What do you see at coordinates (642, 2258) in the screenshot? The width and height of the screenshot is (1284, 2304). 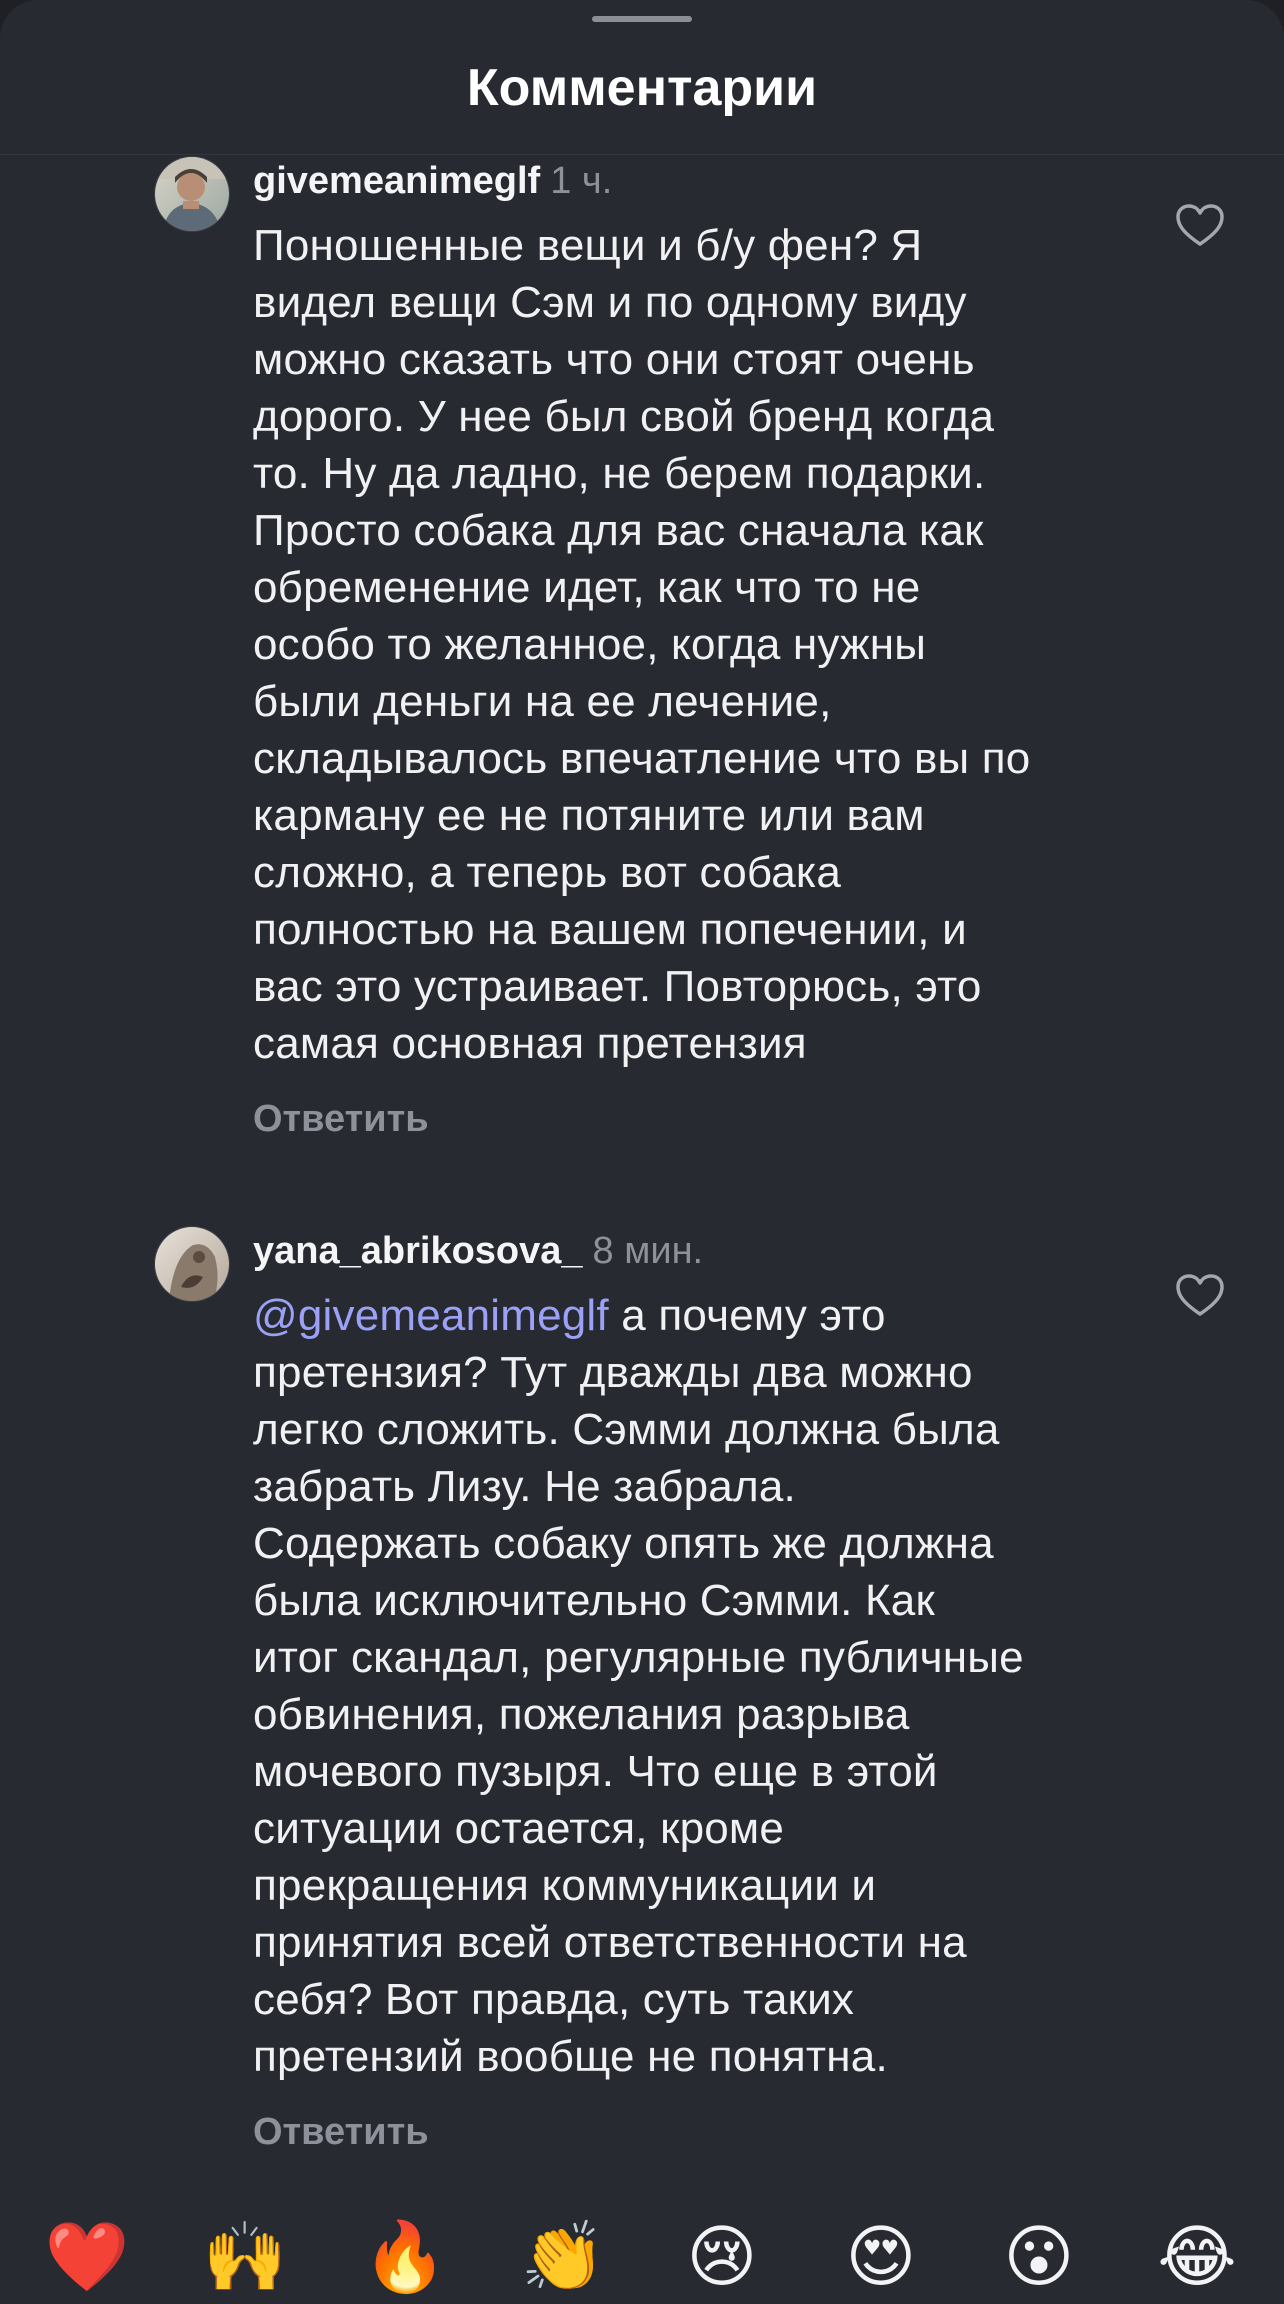 I see `emoji-reaction-bar: ❤️ 🙌 🔥 👏 😢 😍 😮 😂` at bounding box center [642, 2258].